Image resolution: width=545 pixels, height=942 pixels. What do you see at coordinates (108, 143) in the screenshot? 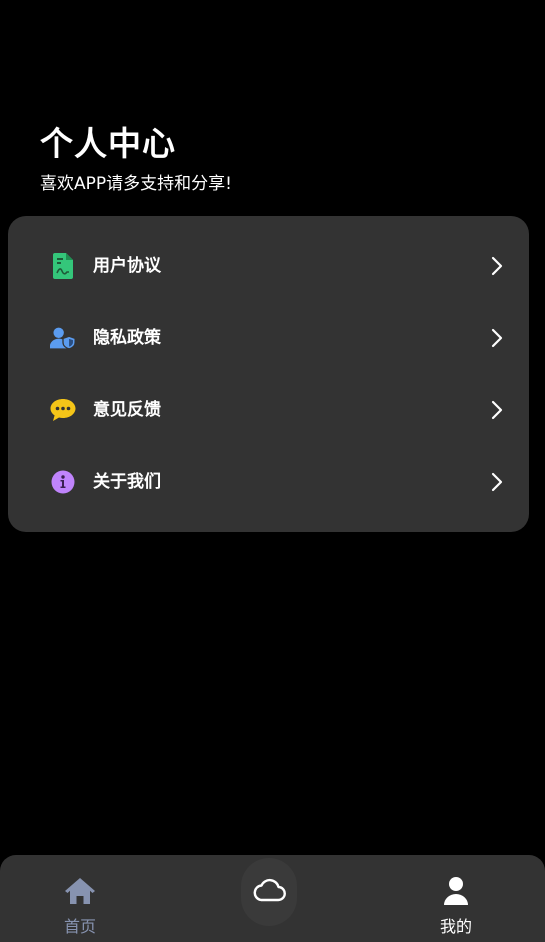
I see `page-title: 个人中心` at bounding box center [108, 143].